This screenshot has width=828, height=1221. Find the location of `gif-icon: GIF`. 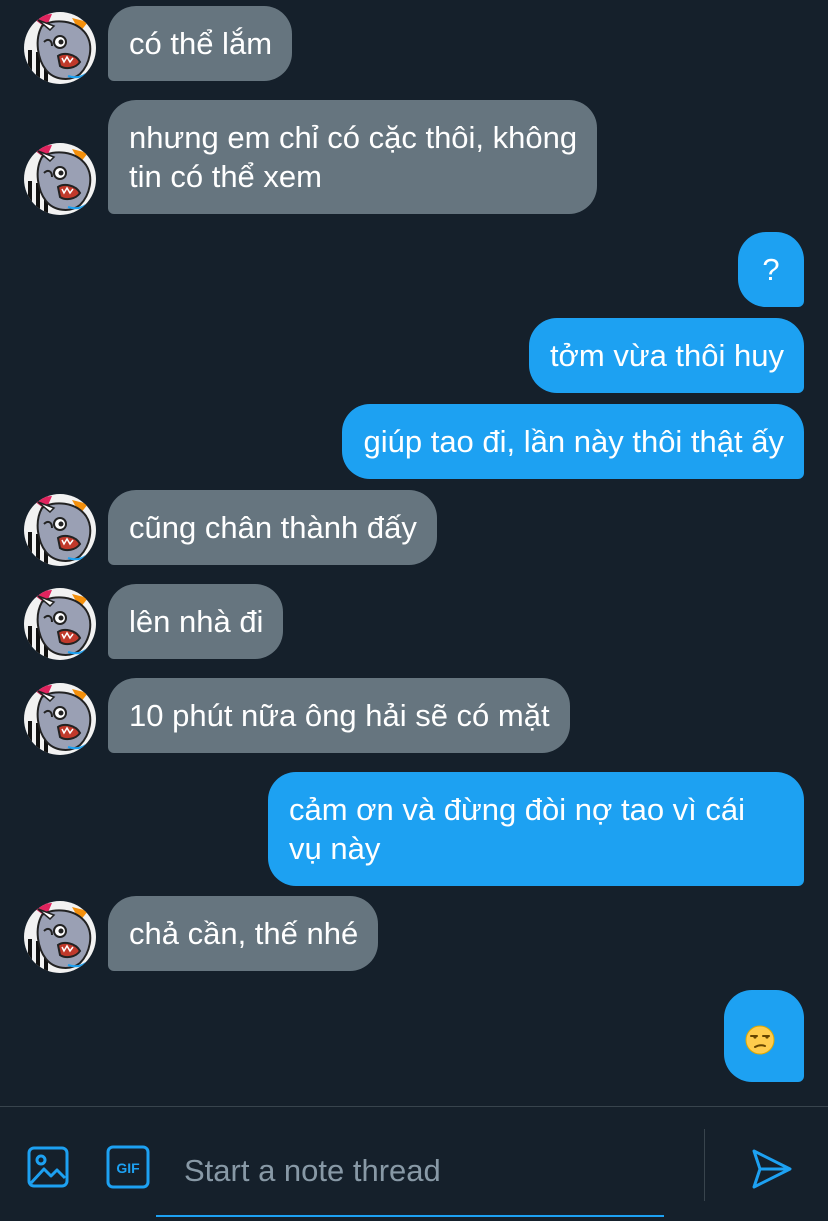

gif-icon: GIF is located at coordinates (128, 1167).